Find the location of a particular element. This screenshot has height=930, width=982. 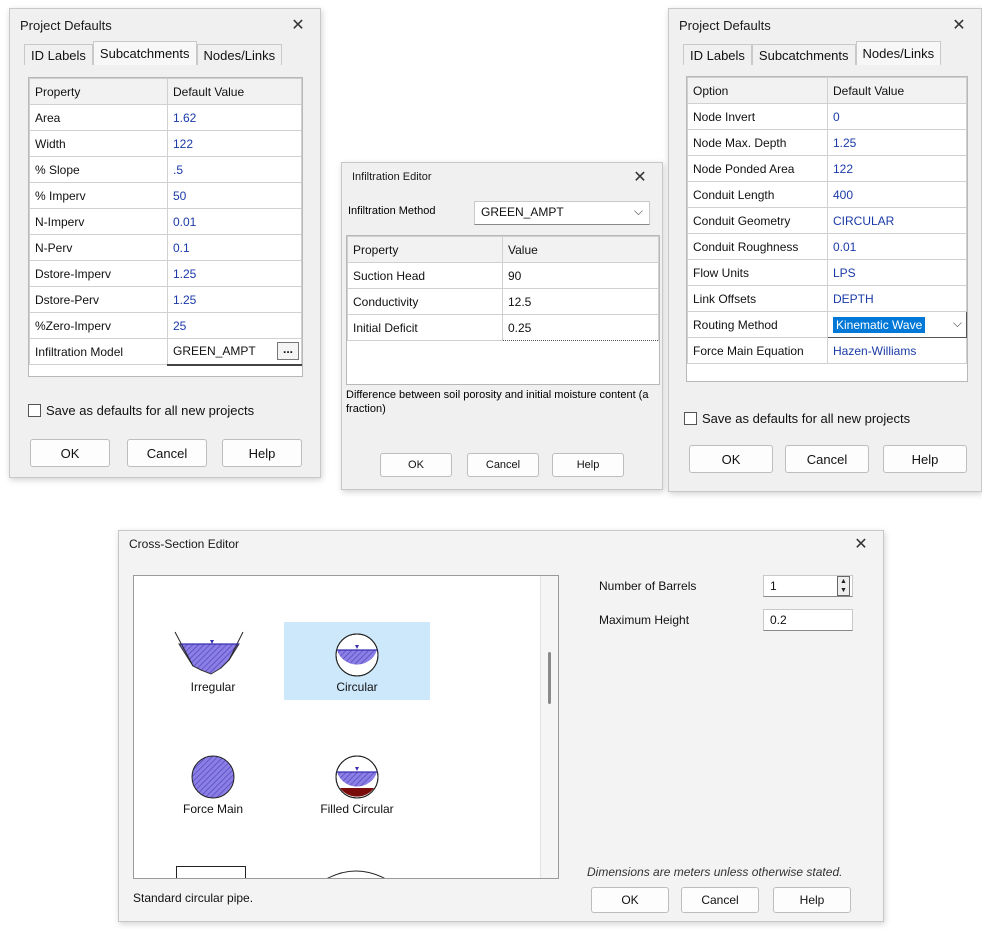

property-value: 0.1 is located at coordinates (234, 247).